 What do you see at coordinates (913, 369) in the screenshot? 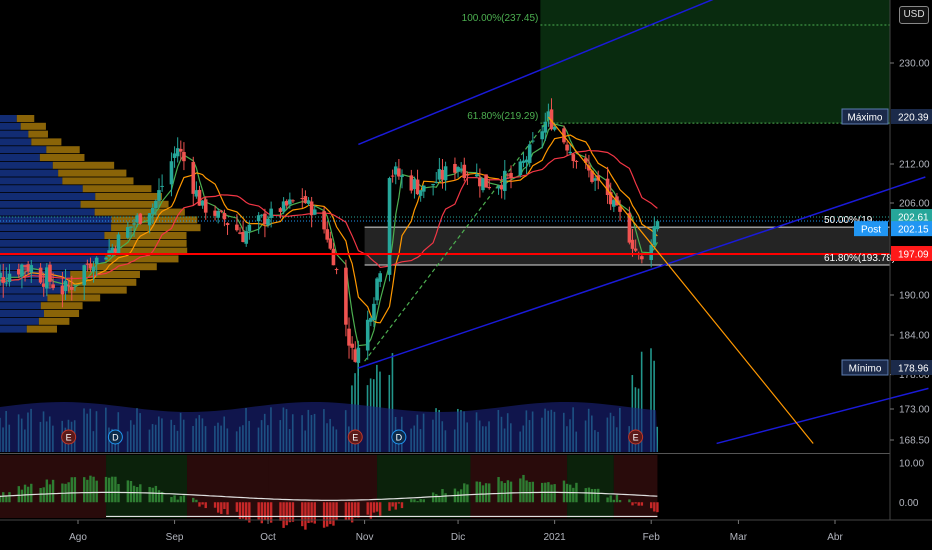
I see `price-tag-value: 178.96` at bounding box center [913, 369].